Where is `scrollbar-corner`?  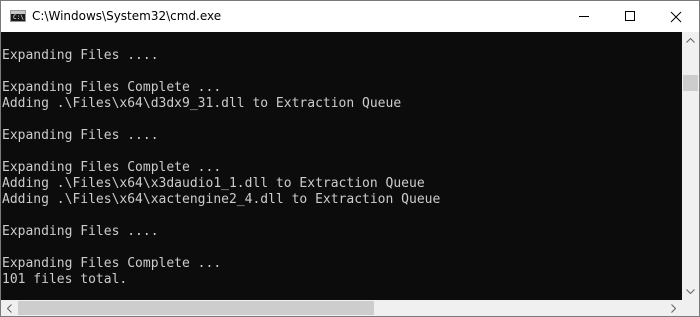 scrollbar-corner is located at coordinates (690, 308).